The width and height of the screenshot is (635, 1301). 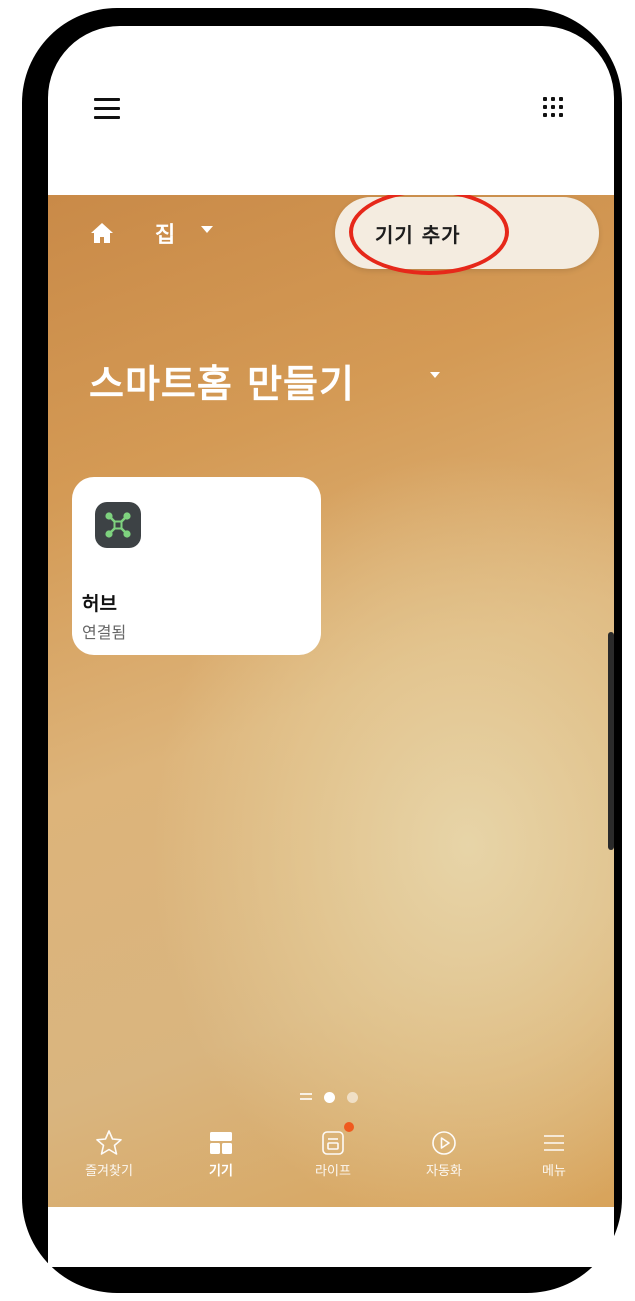 What do you see at coordinates (349, 1127) in the screenshot?
I see `notification-badge` at bounding box center [349, 1127].